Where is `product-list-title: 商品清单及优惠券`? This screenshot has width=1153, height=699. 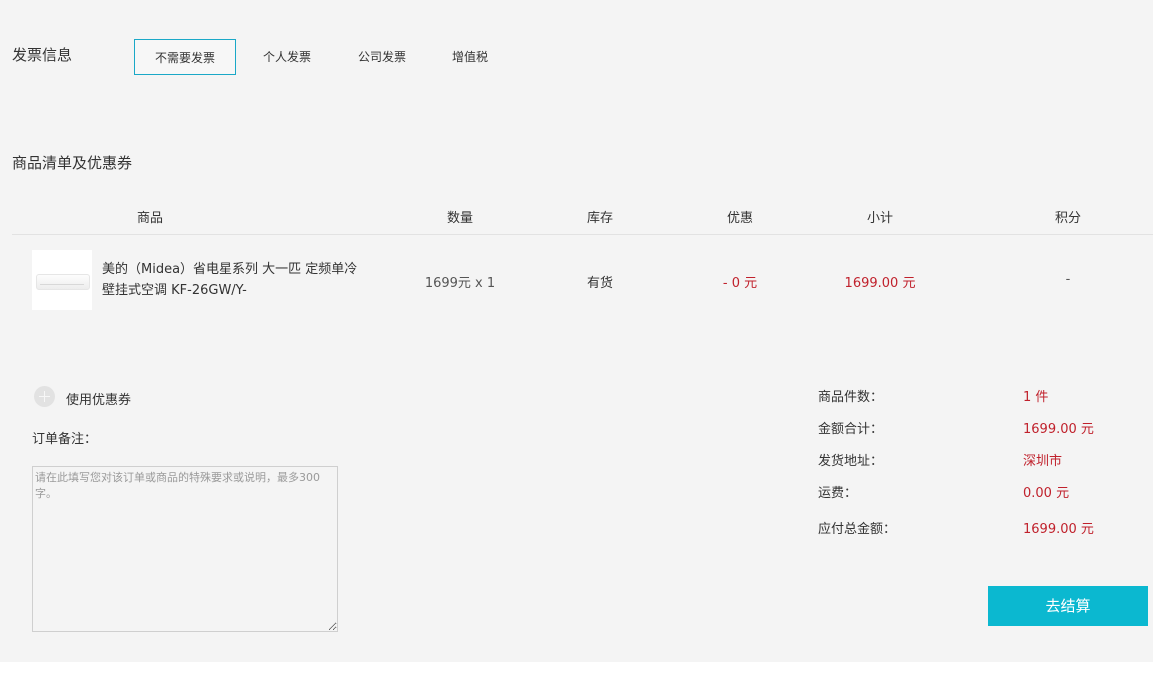 product-list-title: 商品清单及优惠券 is located at coordinates (72, 163).